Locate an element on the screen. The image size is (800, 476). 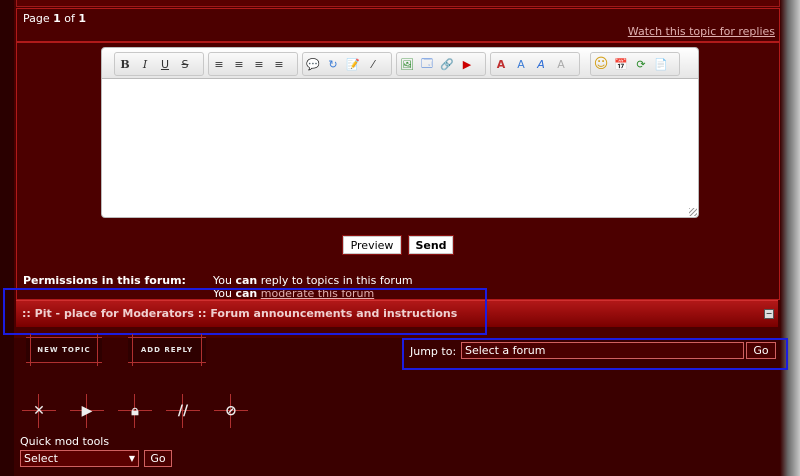
split-icon: // is located at coordinates (183, 411).